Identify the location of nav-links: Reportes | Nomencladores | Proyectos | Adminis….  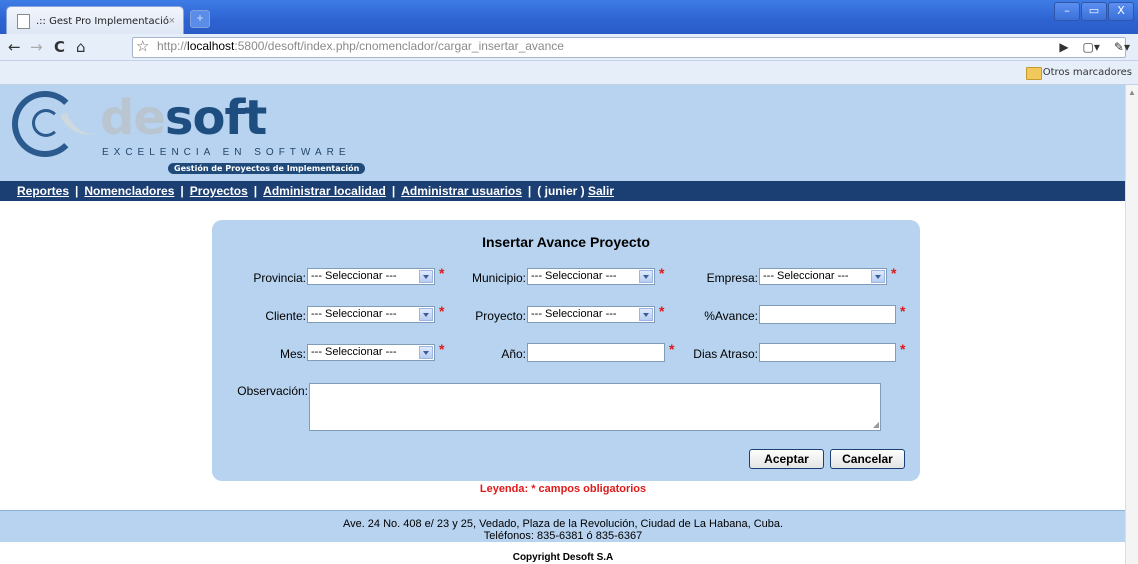
(315, 191).